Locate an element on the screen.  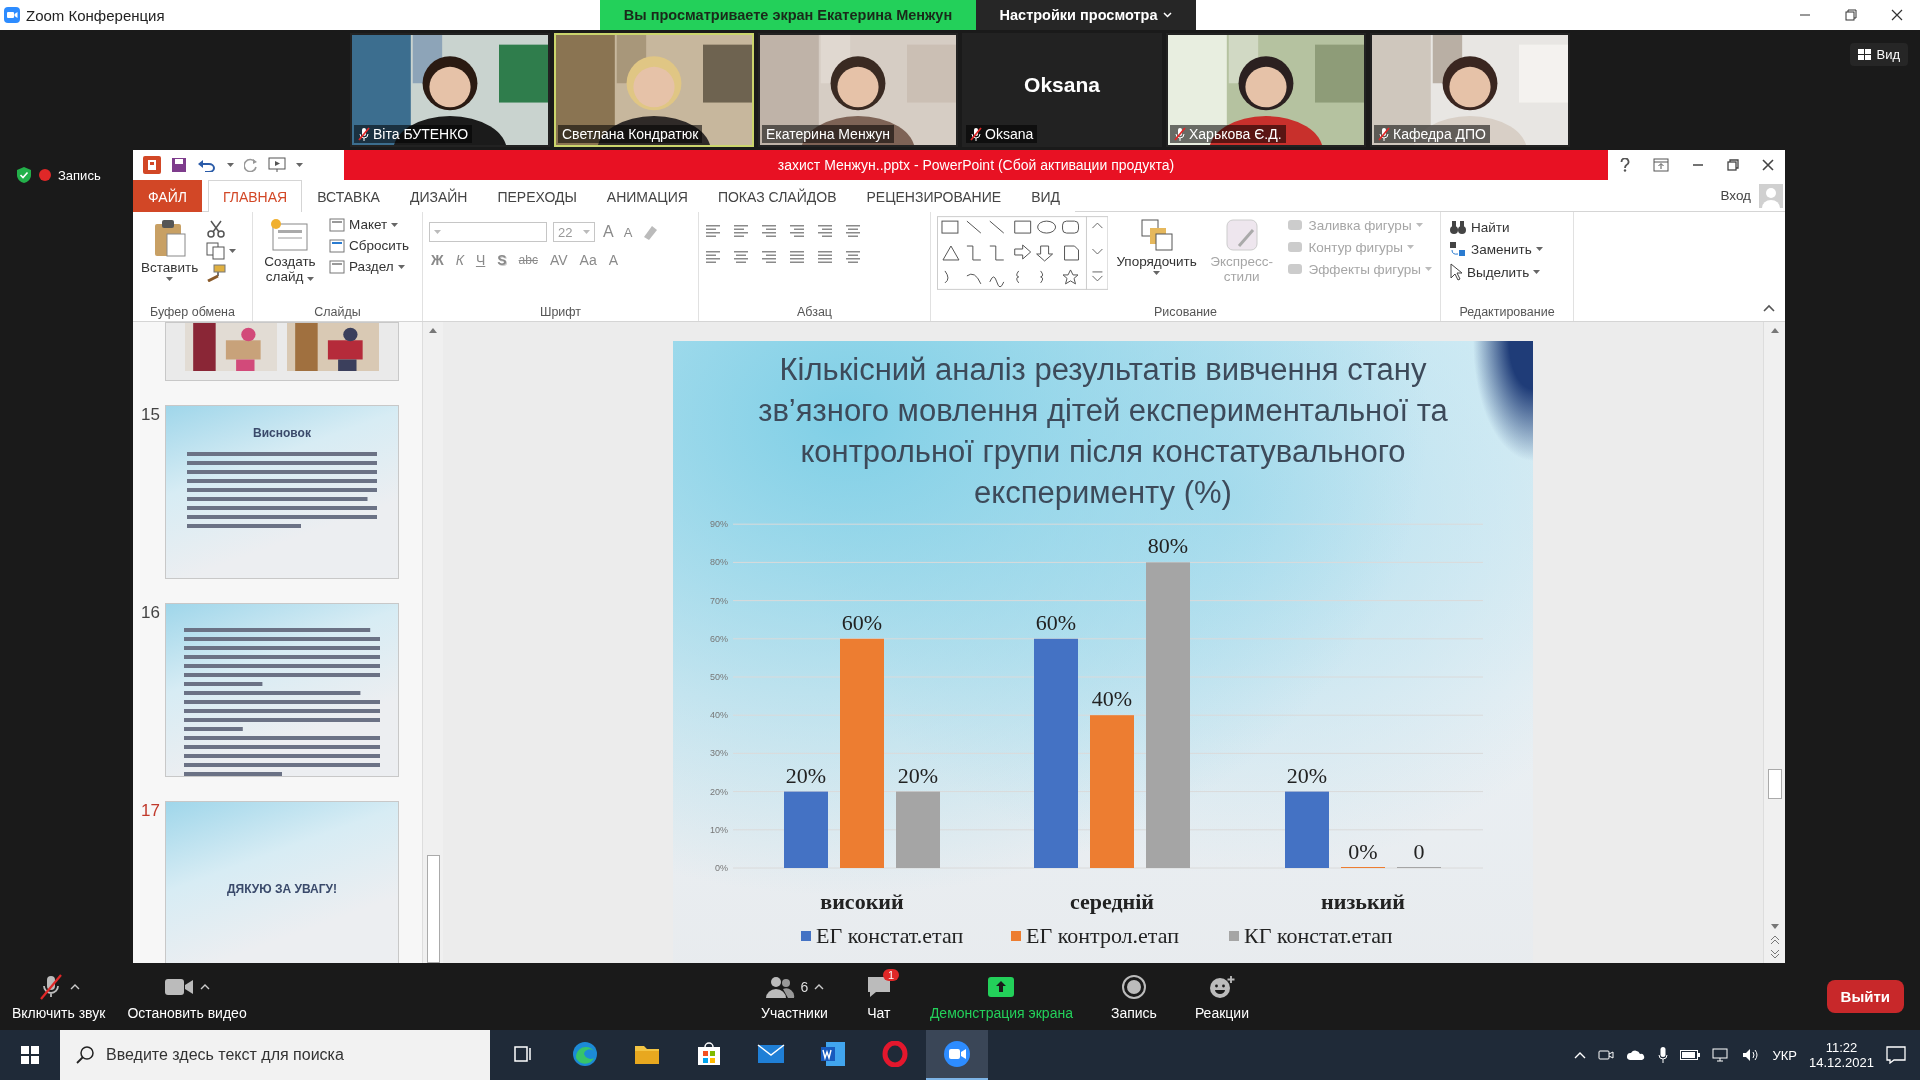
reactions-button: Реакции is located at coordinates (1221, 996).